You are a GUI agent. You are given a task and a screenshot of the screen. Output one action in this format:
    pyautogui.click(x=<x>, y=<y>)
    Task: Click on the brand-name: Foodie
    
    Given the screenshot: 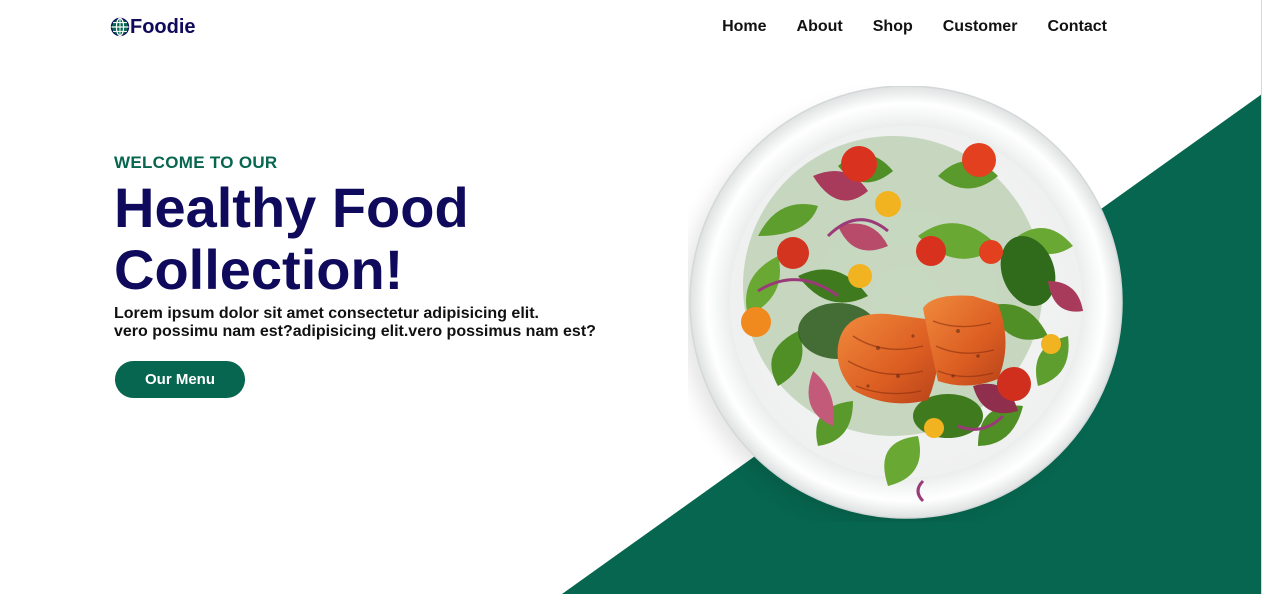 What is the action you would take?
    pyautogui.click(x=163, y=27)
    